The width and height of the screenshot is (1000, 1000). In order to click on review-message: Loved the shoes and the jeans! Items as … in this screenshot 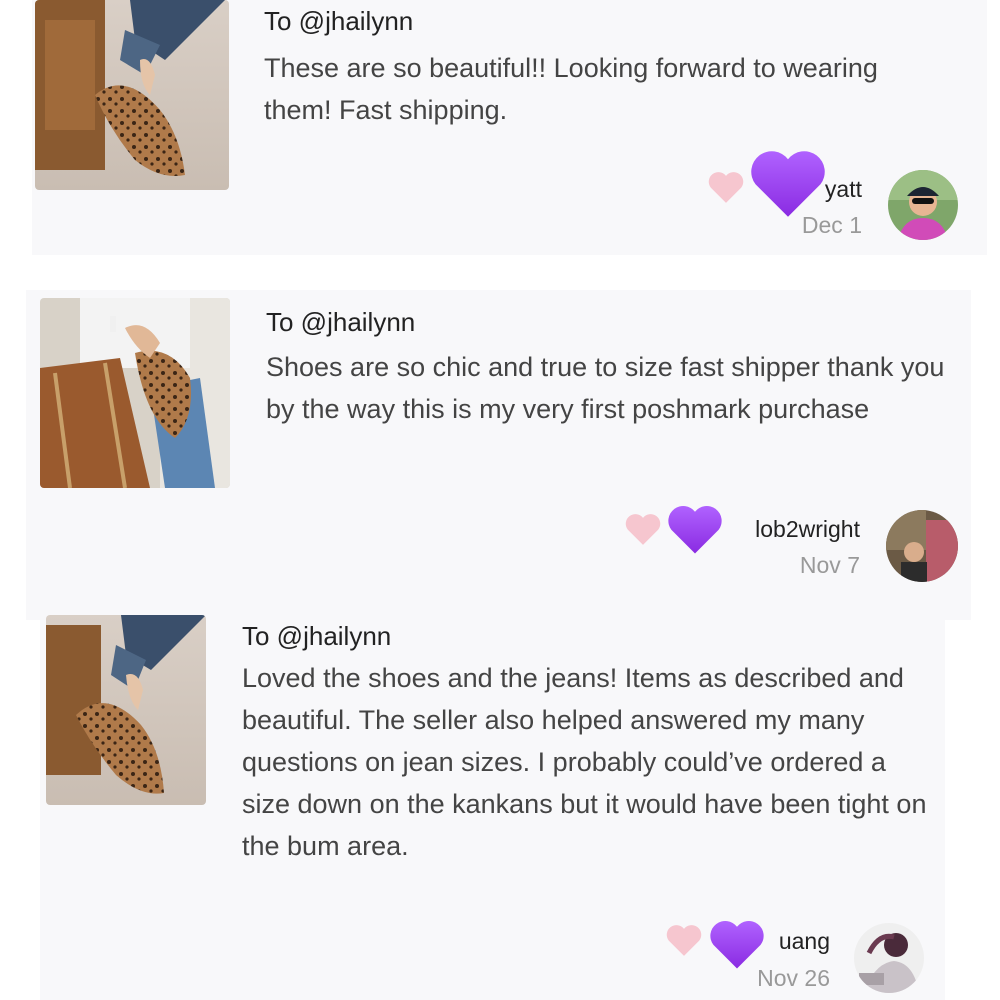, I will do `click(584, 762)`.